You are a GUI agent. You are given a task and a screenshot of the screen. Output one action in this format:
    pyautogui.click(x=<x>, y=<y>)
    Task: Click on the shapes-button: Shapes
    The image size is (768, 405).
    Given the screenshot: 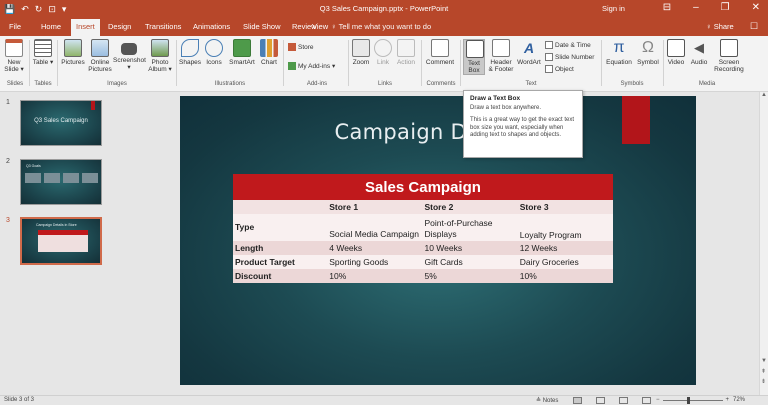 What is the action you would take?
    pyautogui.click(x=190, y=52)
    